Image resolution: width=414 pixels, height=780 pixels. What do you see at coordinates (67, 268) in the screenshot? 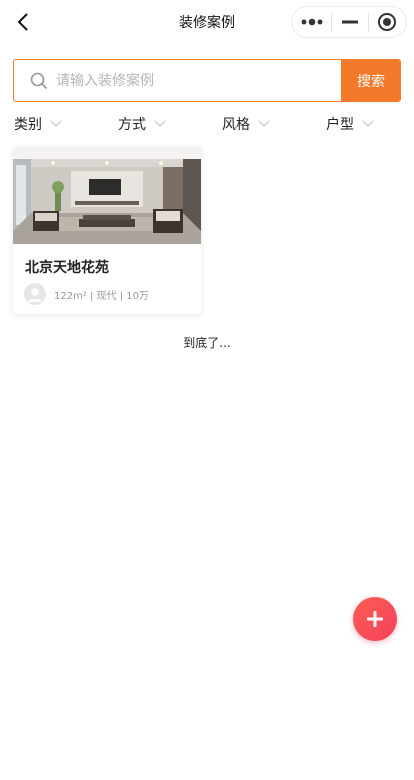
I see `case-title: 北京天地花苑` at bounding box center [67, 268].